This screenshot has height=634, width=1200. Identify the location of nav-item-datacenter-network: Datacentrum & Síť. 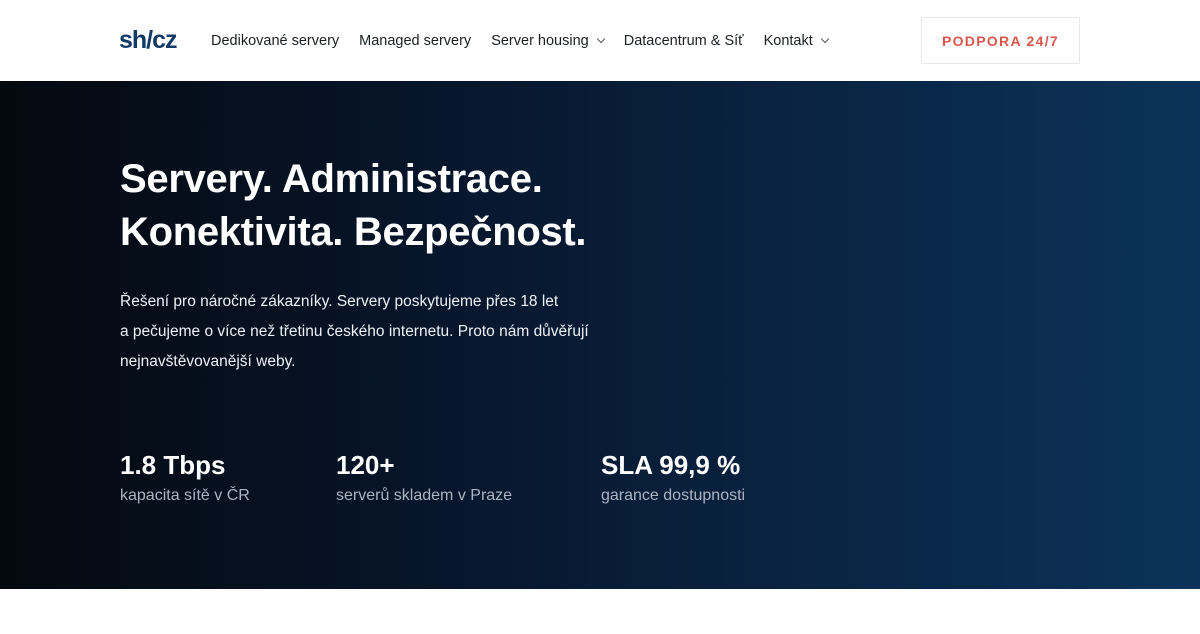
(684, 41).